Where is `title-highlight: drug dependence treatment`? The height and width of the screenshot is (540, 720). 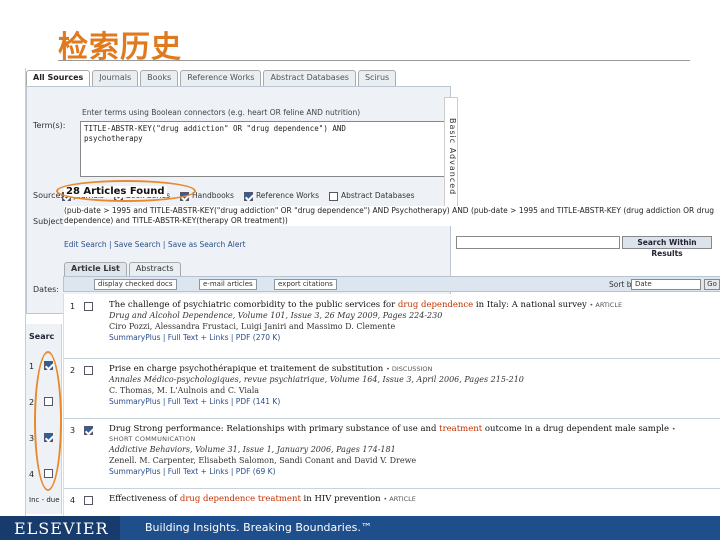 title-highlight: drug dependence treatment is located at coordinates (240, 499).